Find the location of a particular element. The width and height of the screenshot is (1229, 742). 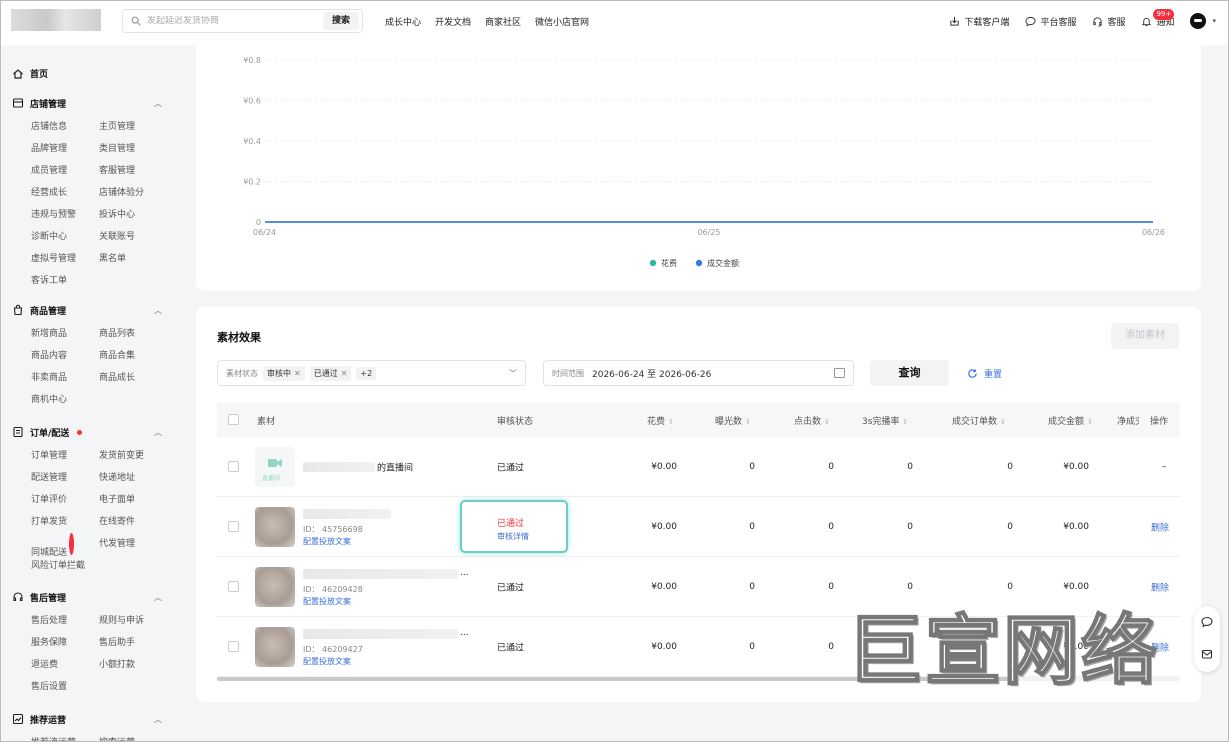

sidebar-item: 快递地址 is located at coordinates (133, 478).